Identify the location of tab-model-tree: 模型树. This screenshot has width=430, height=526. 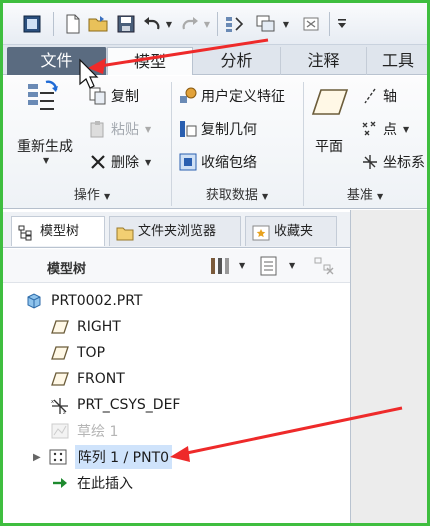
(58, 231).